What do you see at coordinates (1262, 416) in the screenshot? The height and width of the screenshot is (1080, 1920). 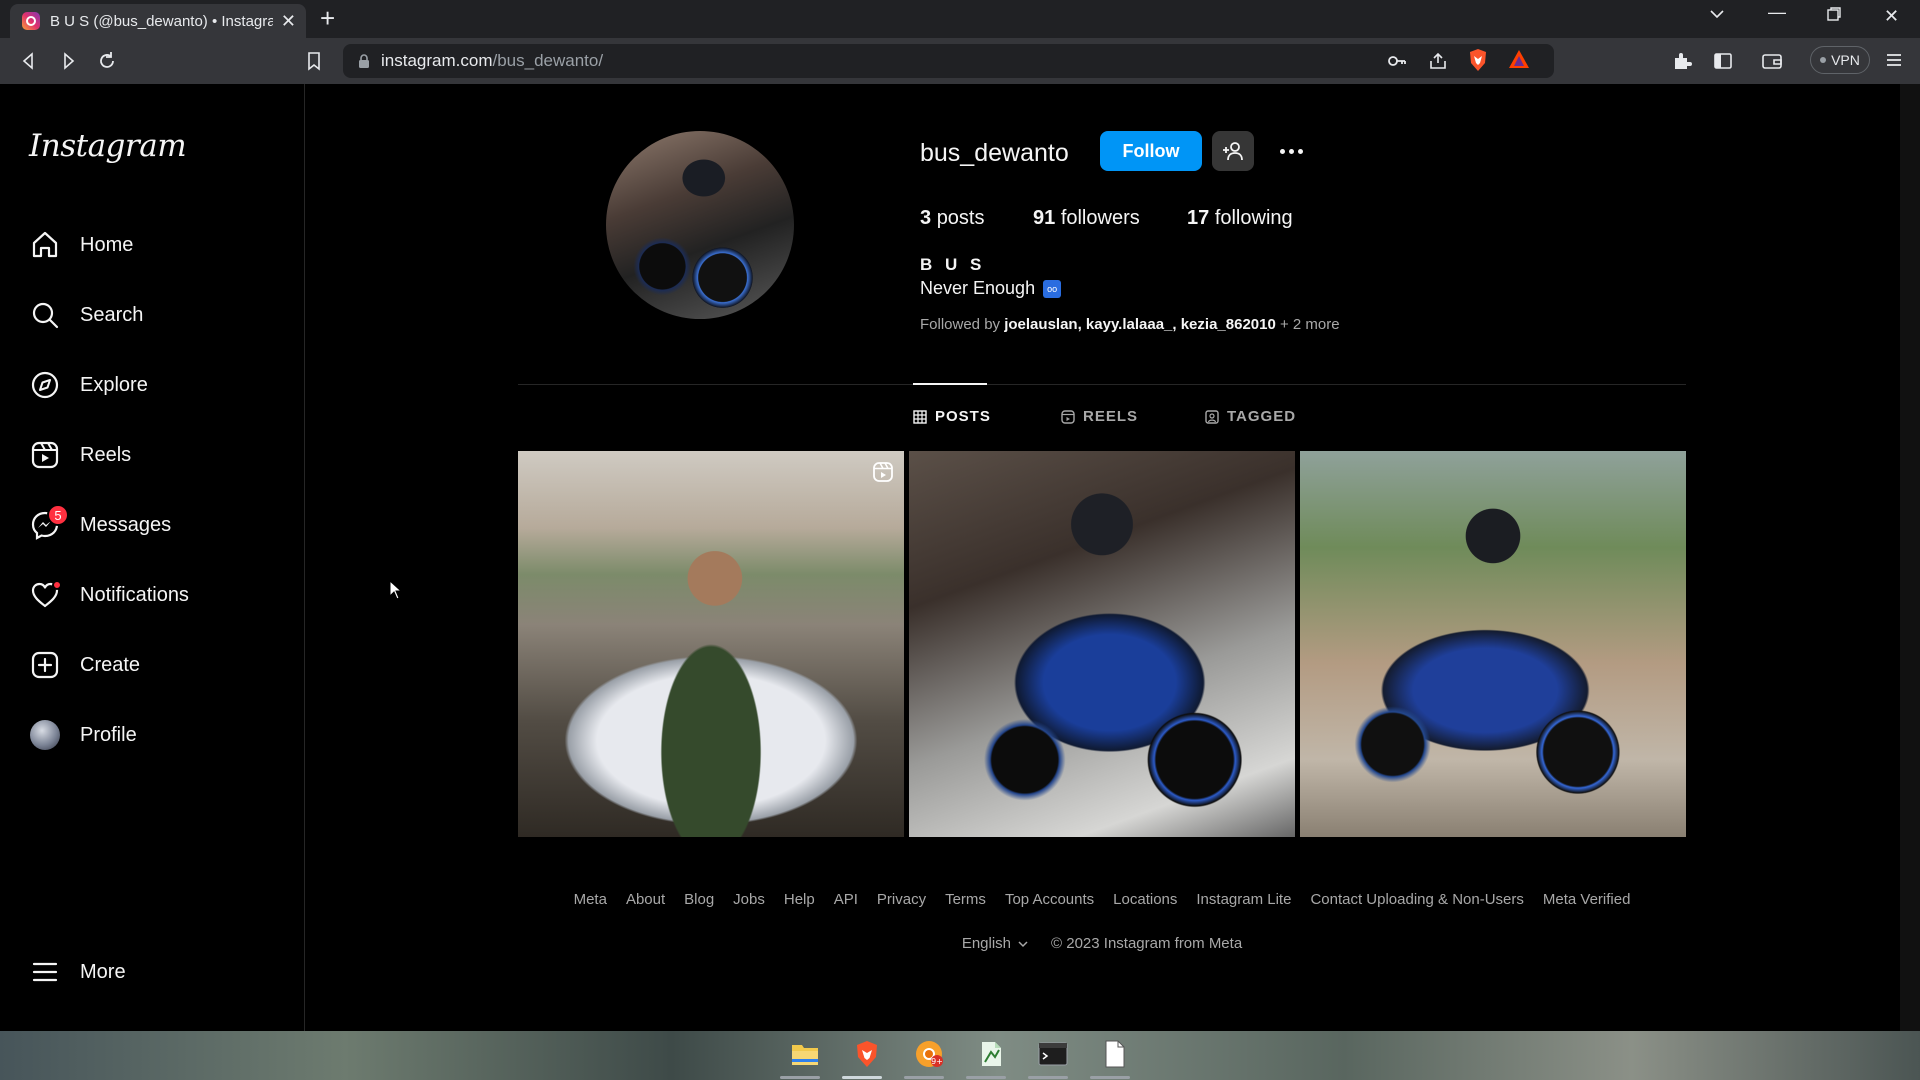 I see `tab-label: TAGGED` at bounding box center [1262, 416].